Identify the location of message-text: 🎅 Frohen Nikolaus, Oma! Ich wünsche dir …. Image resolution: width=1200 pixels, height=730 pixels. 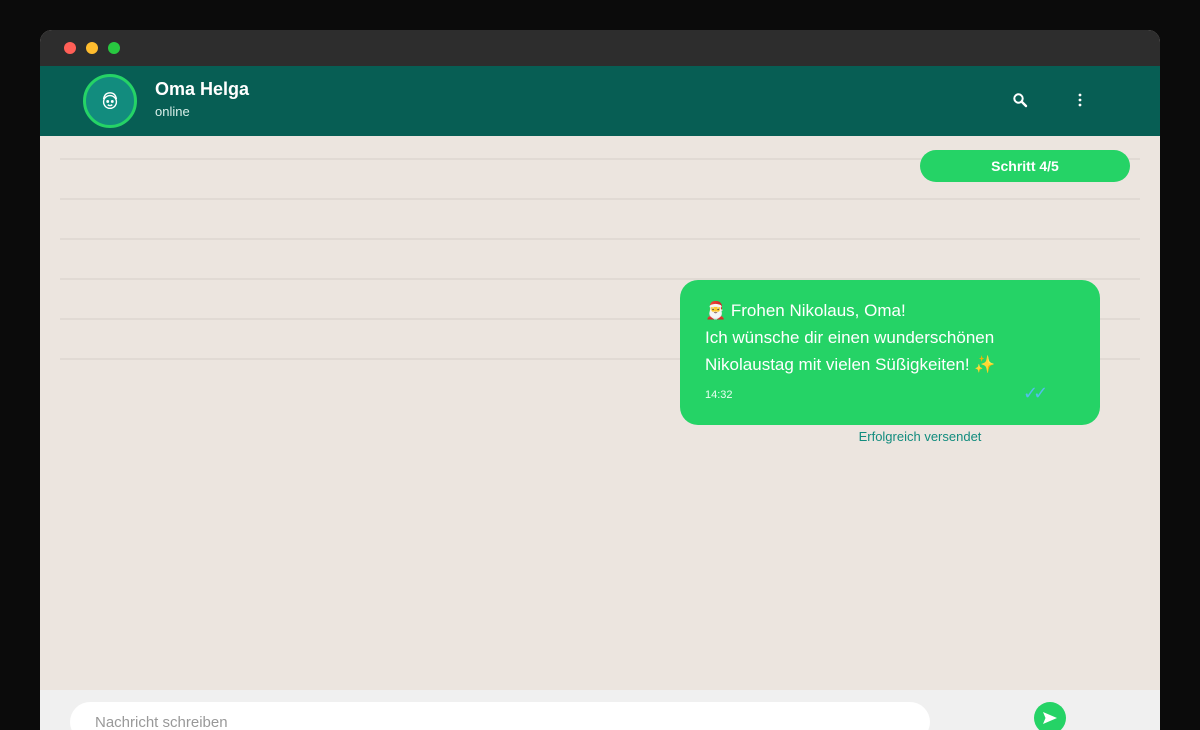
(850, 337).